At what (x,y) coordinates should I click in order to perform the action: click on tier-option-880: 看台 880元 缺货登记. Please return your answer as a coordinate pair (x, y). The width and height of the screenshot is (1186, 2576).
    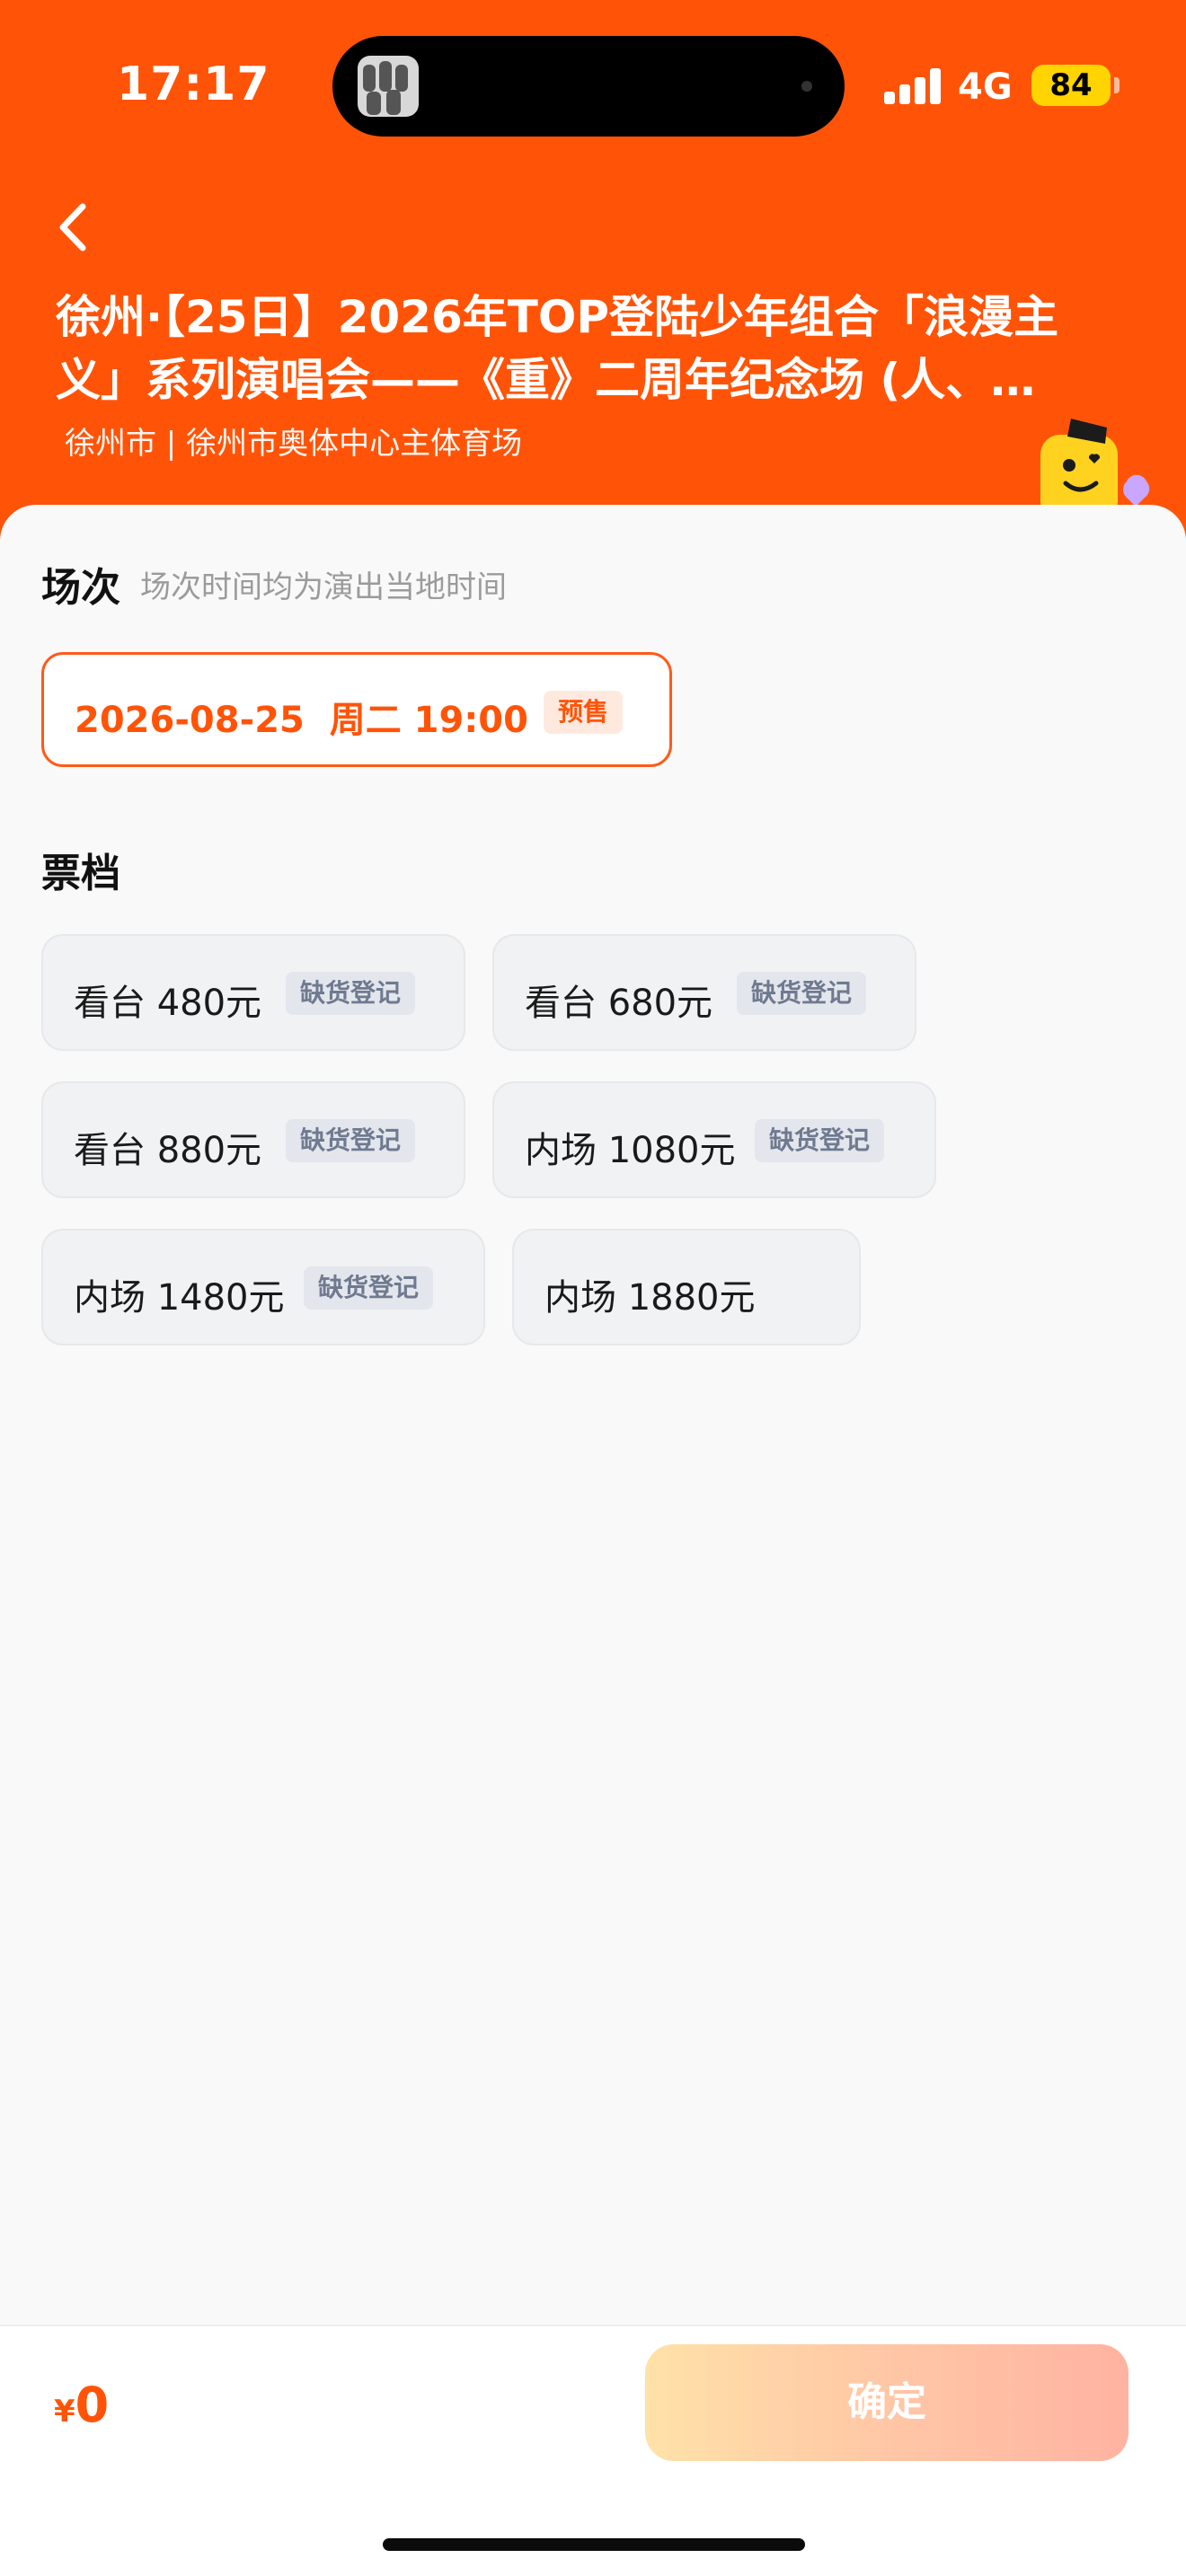
    Looking at the image, I should click on (253, 1139).